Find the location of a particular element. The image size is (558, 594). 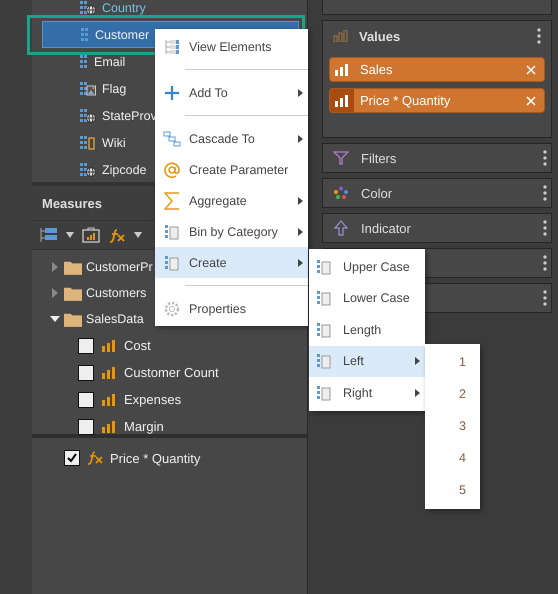

panel-title: Measures is located at coordinates (72, 203).